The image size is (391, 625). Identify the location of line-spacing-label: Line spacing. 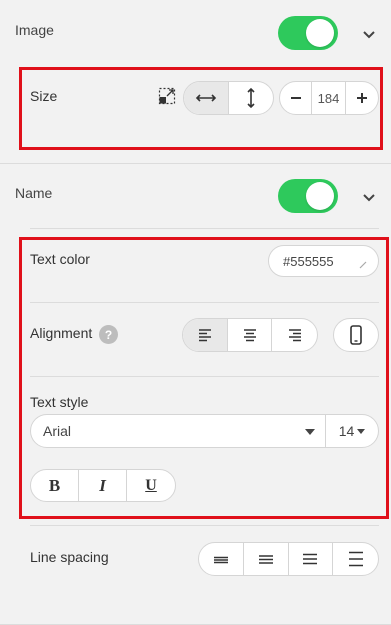
(69, 557).